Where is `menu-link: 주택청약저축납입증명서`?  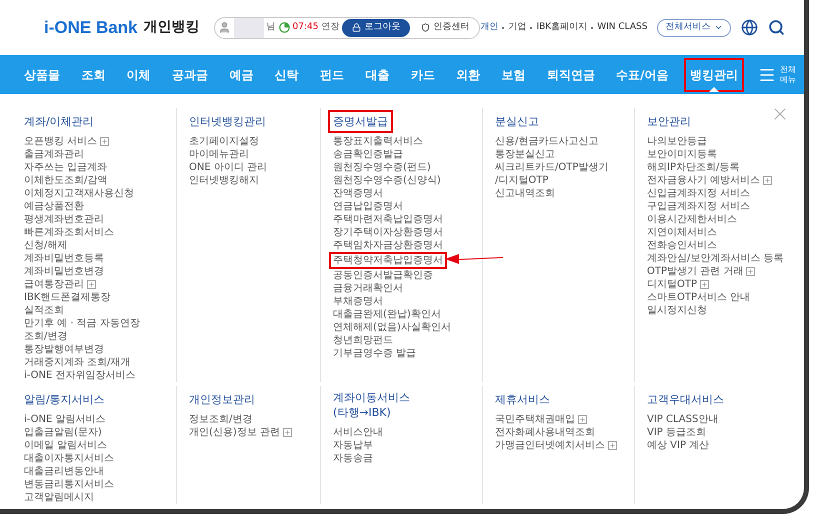 menu-link: 주택청약저축납입증명서 is located at coordinates (388, 260).